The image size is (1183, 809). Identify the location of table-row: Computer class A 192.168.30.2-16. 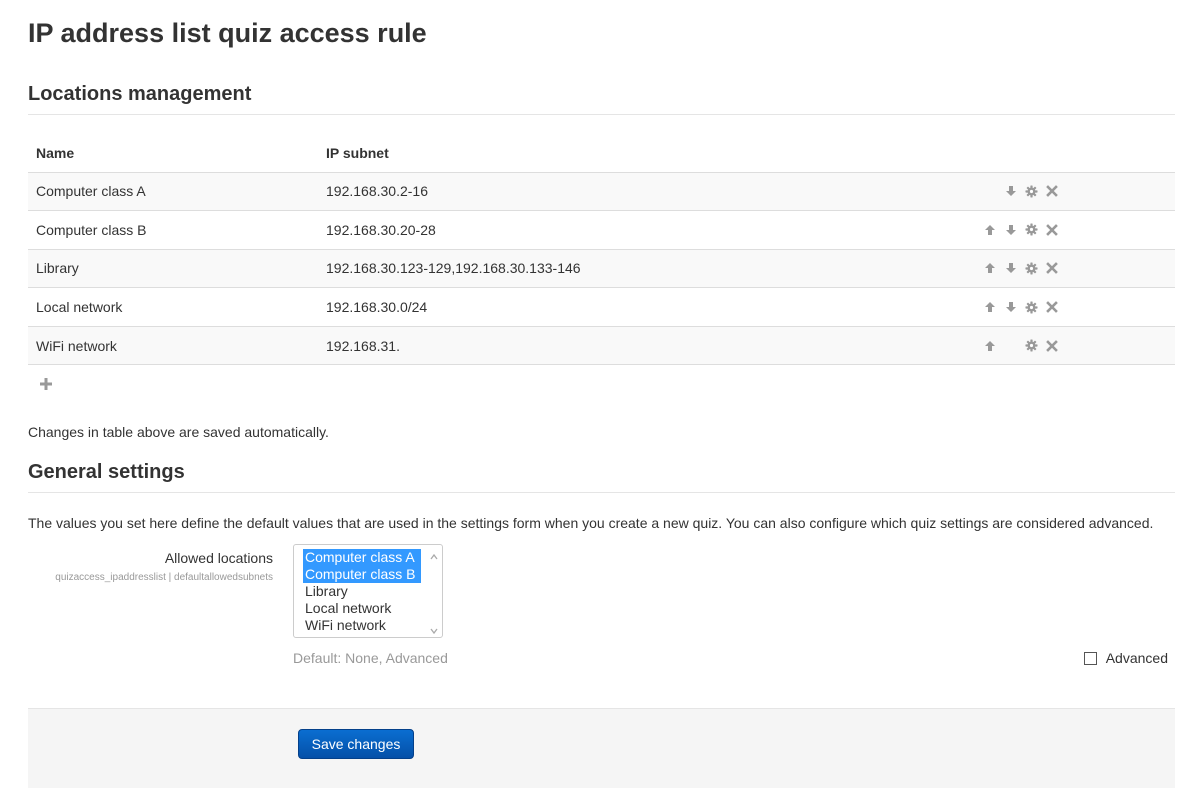
(601, 191).